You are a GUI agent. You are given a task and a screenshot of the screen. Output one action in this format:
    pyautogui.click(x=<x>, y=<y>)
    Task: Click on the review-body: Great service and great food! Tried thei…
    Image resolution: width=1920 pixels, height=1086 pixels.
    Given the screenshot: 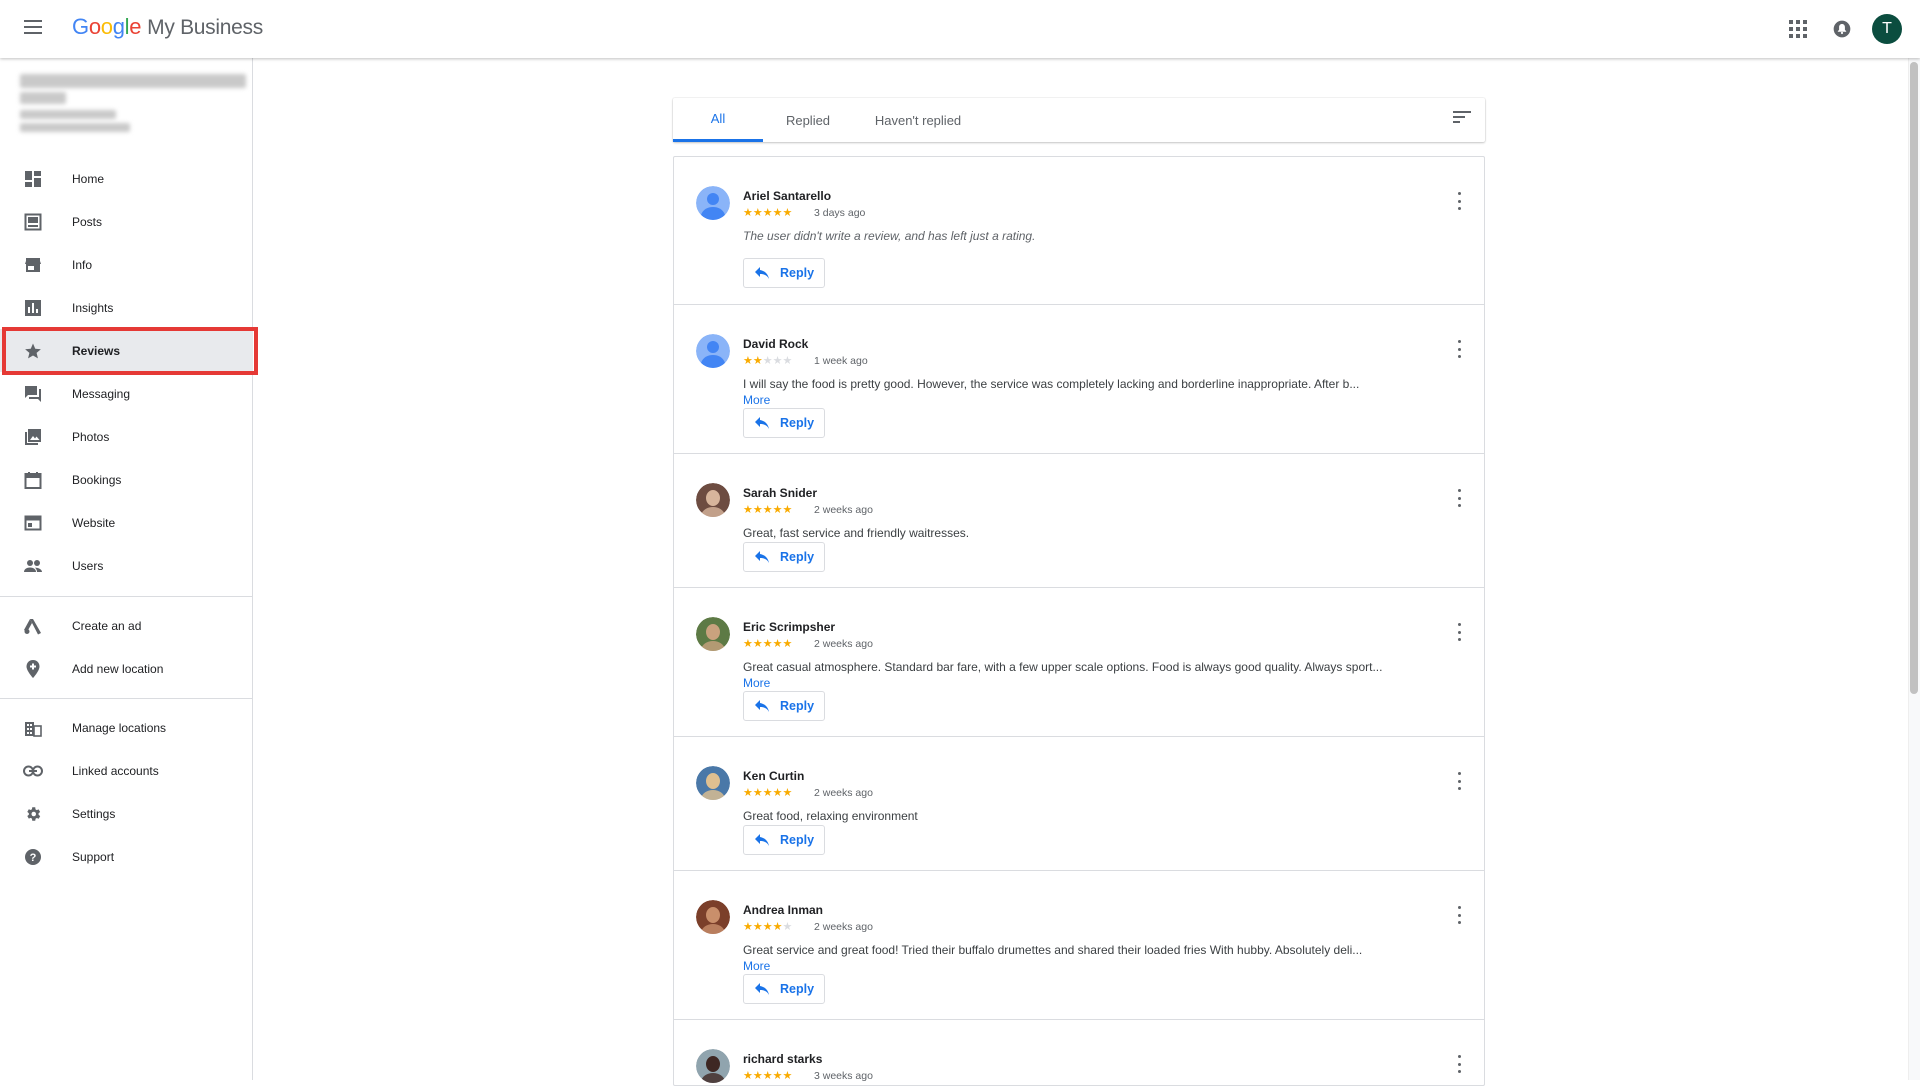 What is the action you would take?
    pyautogui.click(x=1053, y=950)
    